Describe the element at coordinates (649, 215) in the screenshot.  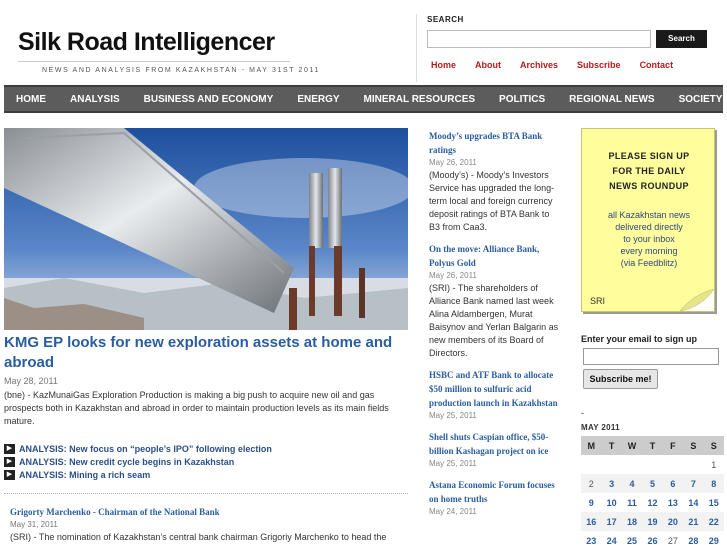
I see `promo-body-line: all Kazakhstan news` at that location.